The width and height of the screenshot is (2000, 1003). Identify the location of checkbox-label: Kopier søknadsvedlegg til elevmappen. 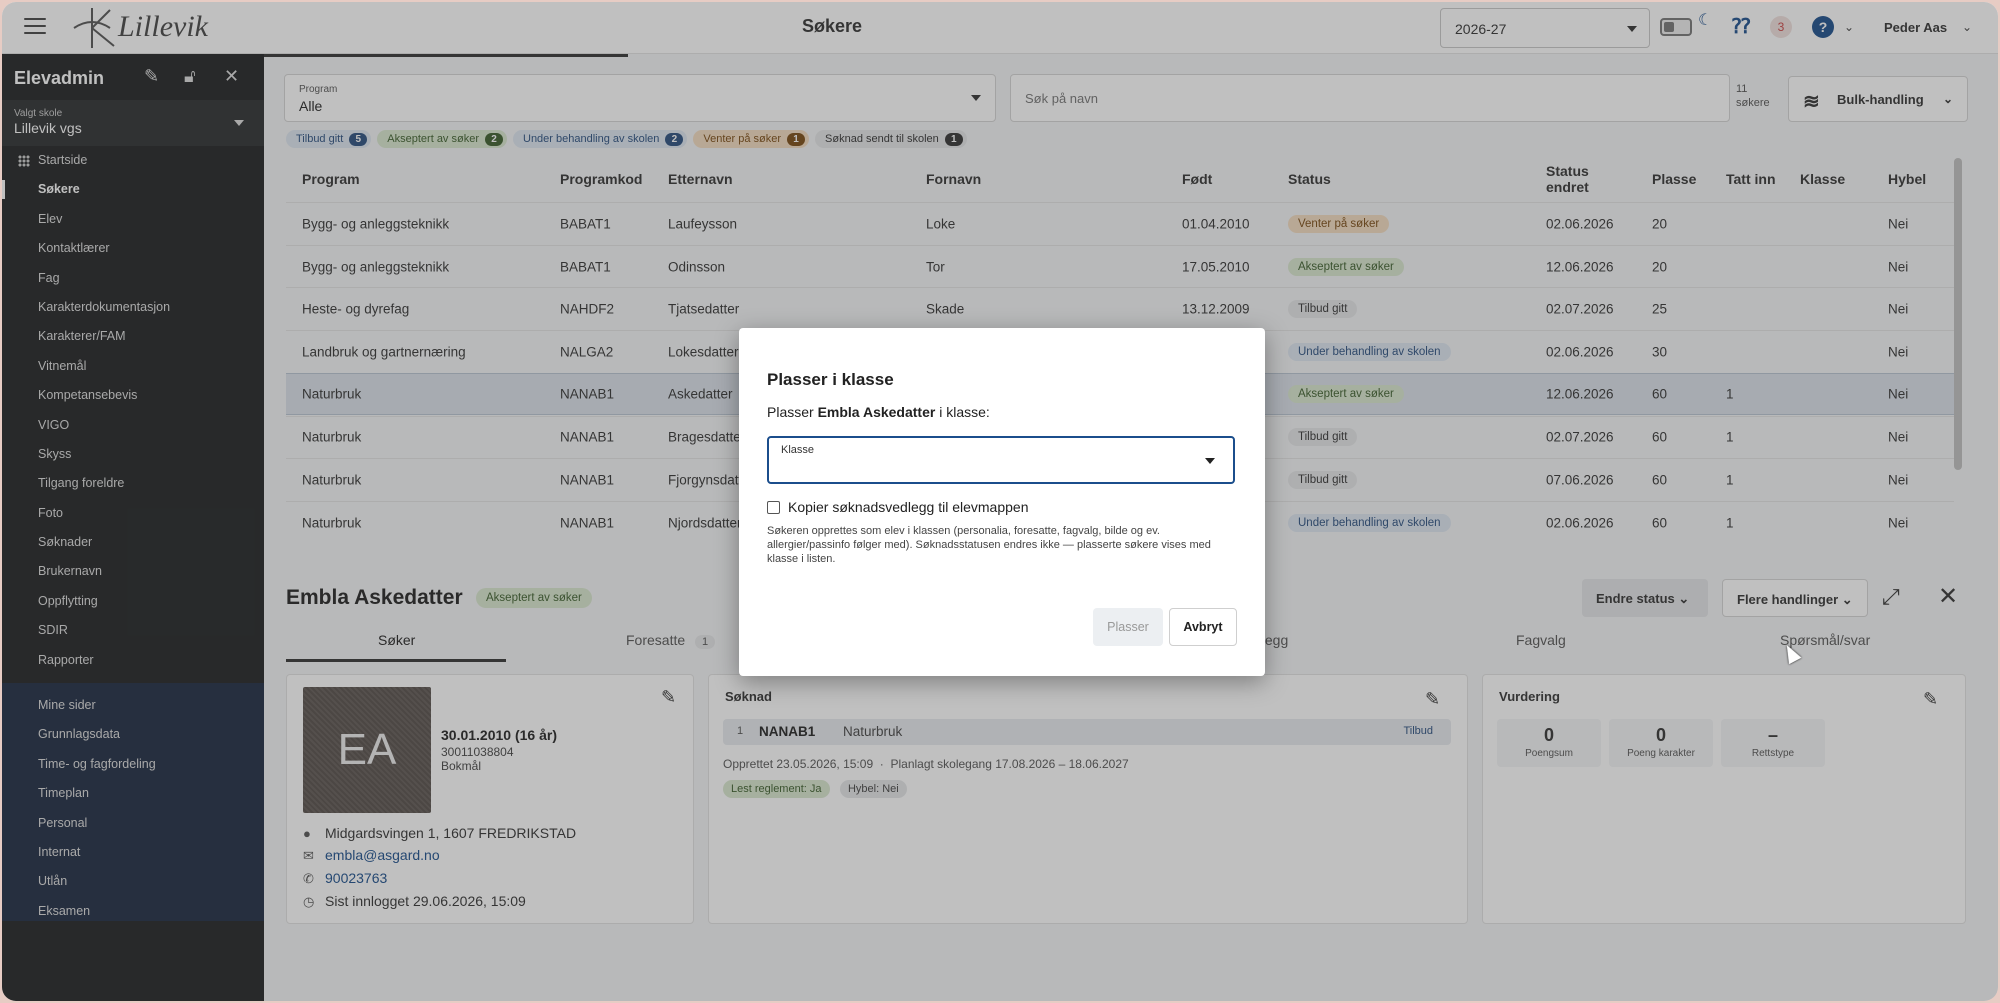
(908, 507).